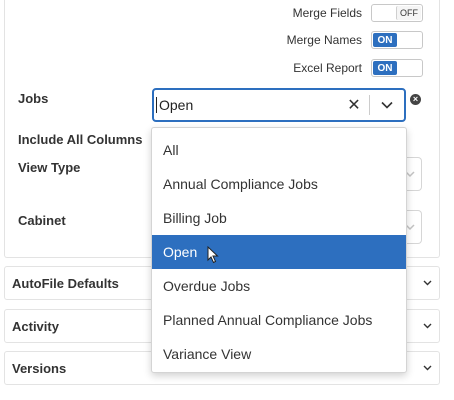  I want to click on merge-fields-label: Merge Fields, so click(327, 13).